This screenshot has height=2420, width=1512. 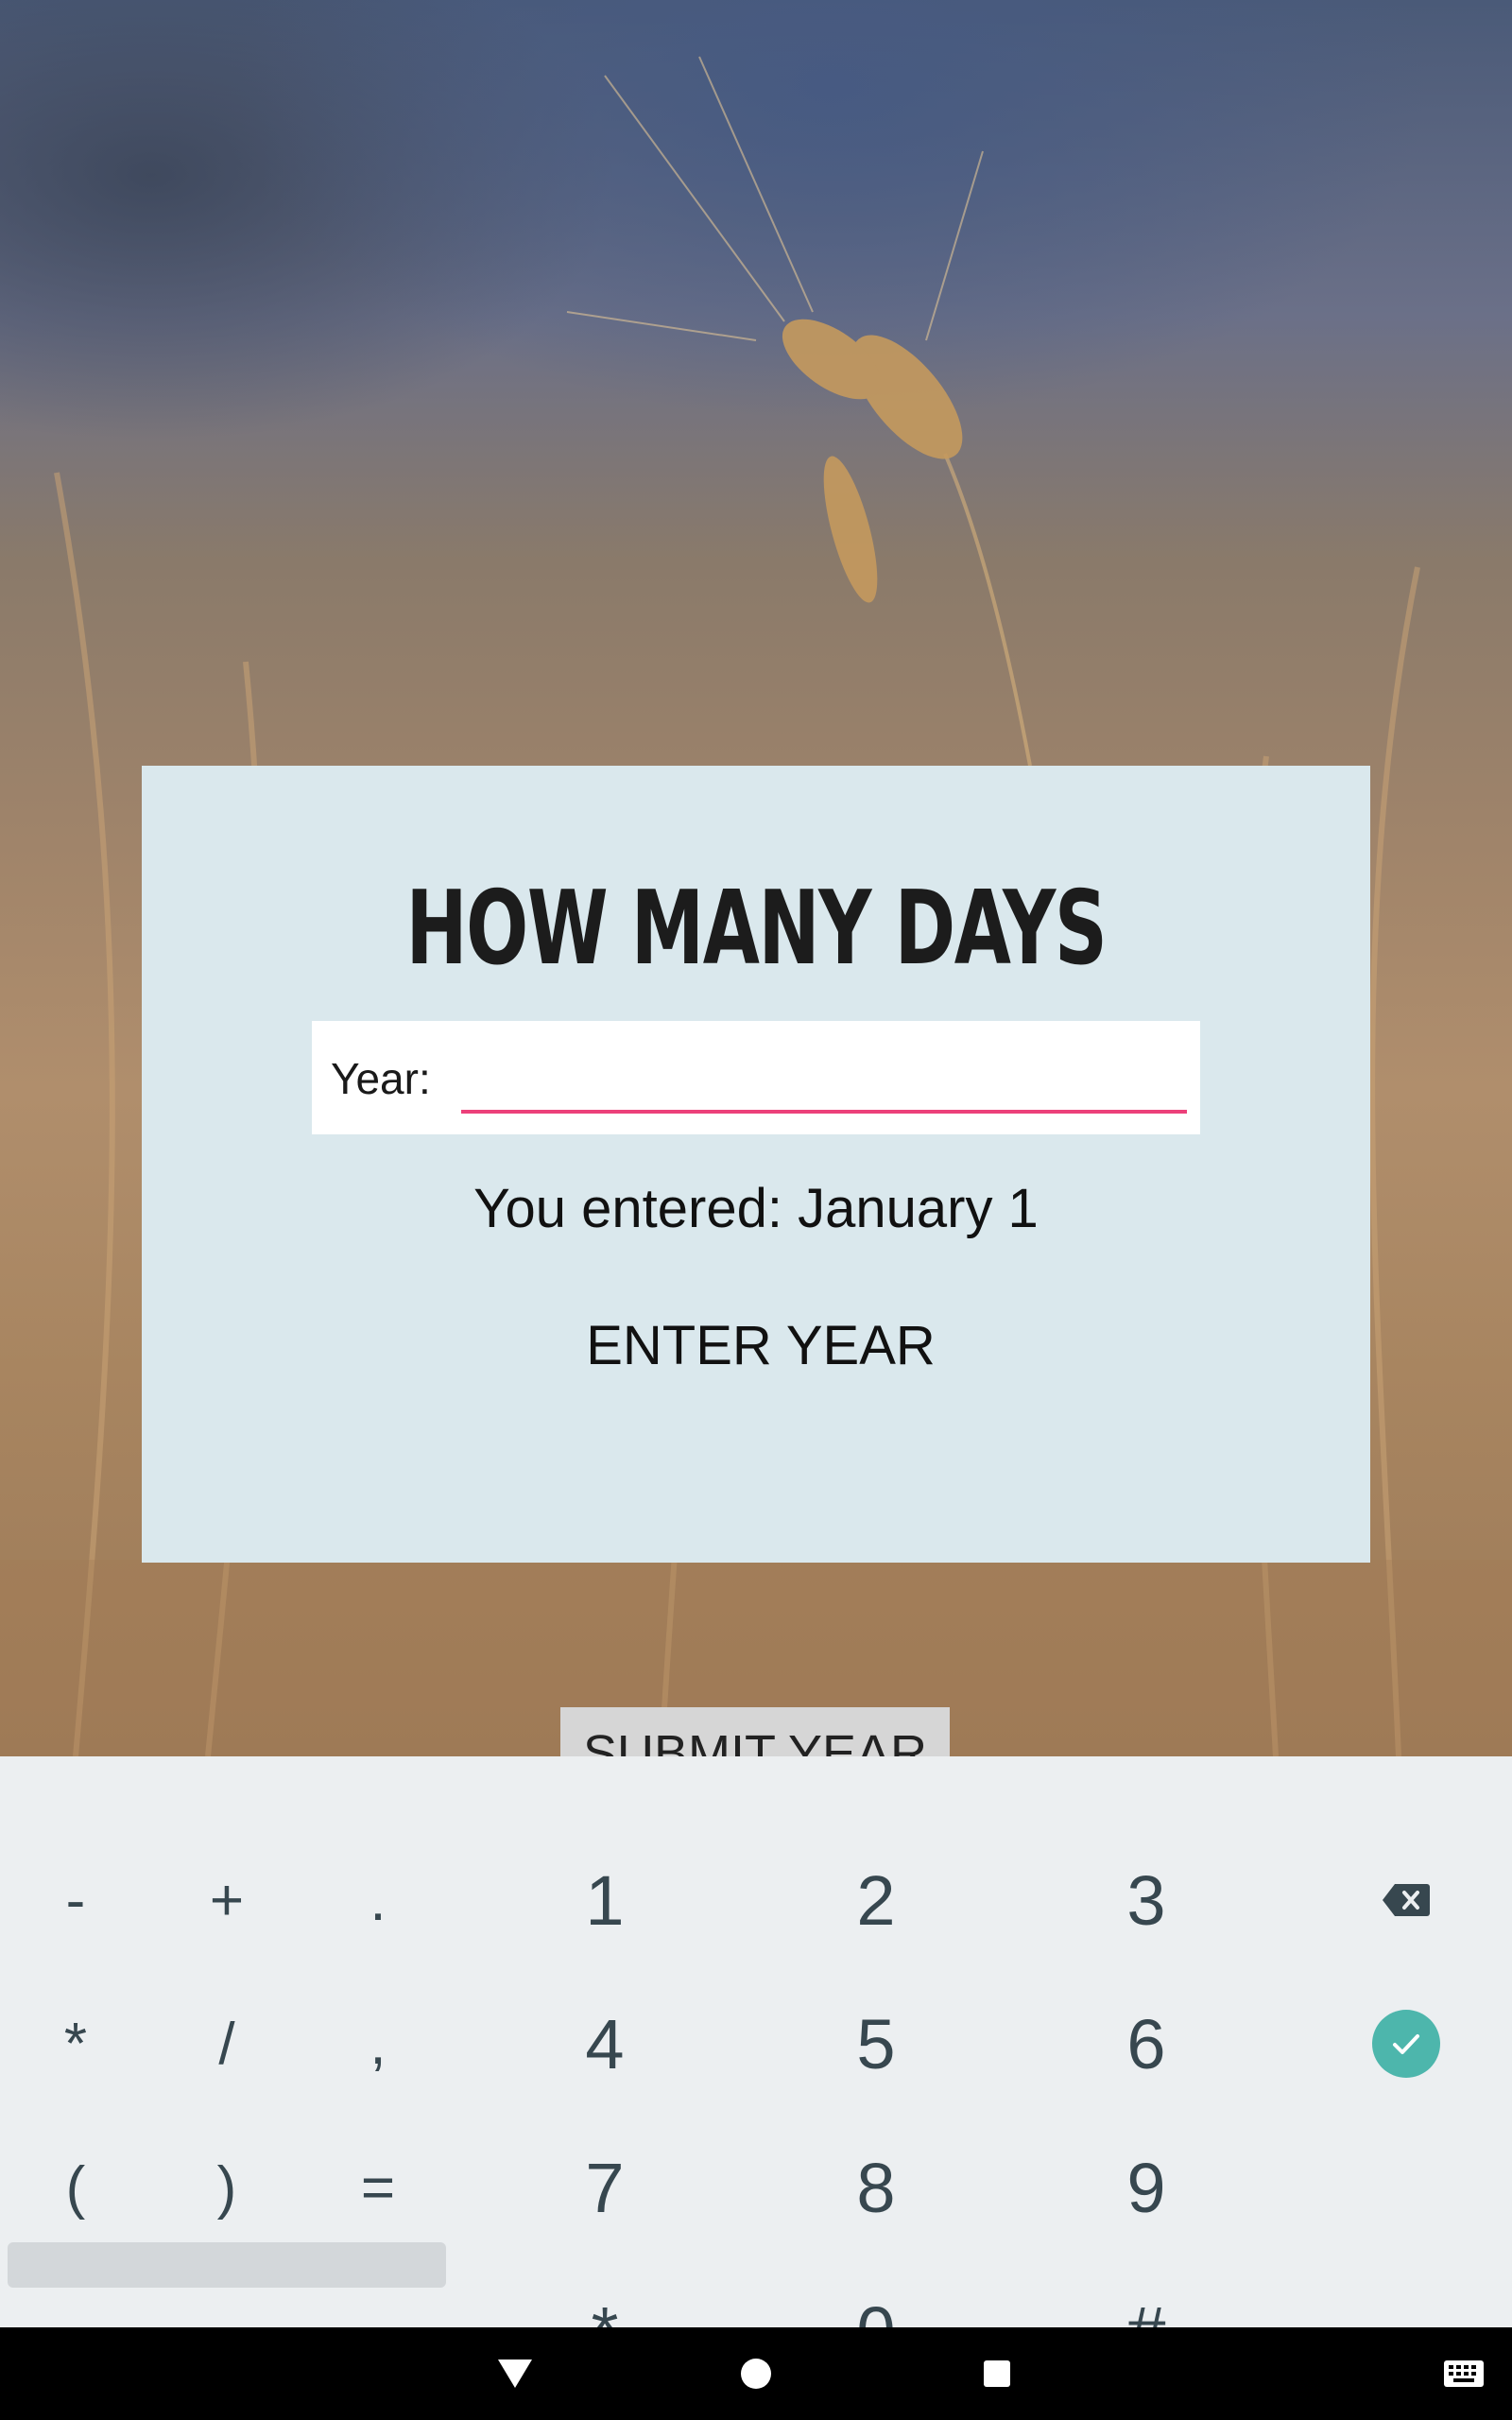 I want to click on keyboard-switch-icon, so click(x=1463, y=2373).